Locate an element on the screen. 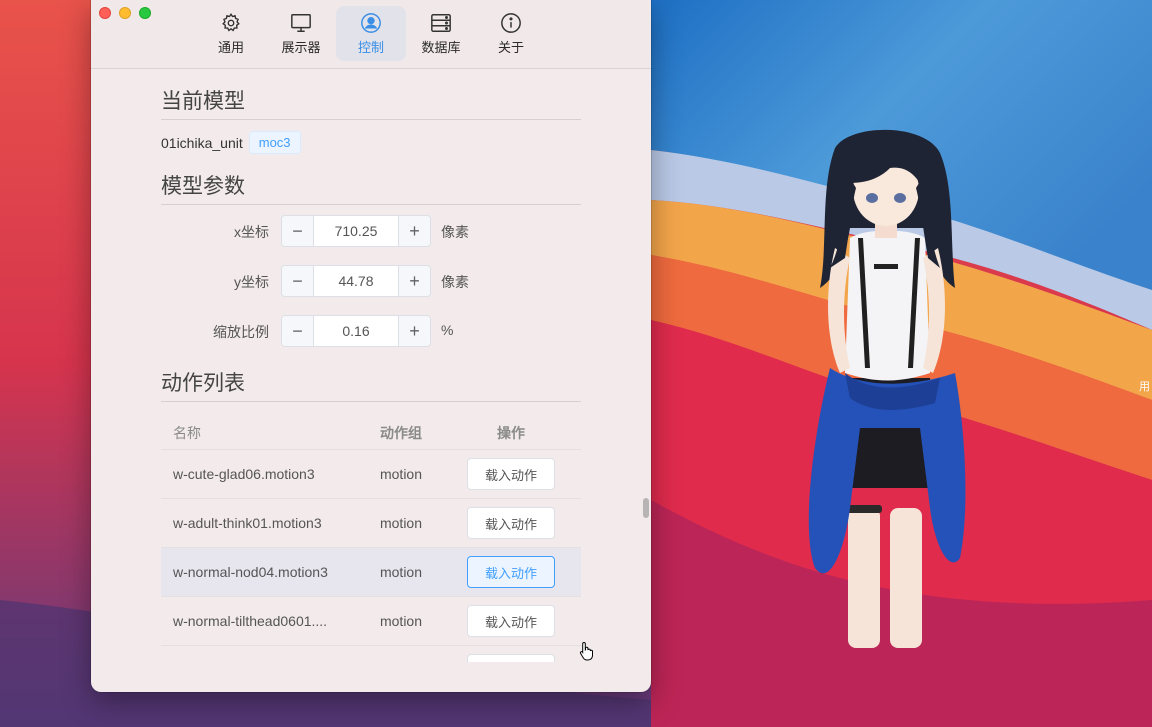 The image size is (1152, 727). motion-name: w-normal-nod04.motion3 is located at coordinates (250, 572).